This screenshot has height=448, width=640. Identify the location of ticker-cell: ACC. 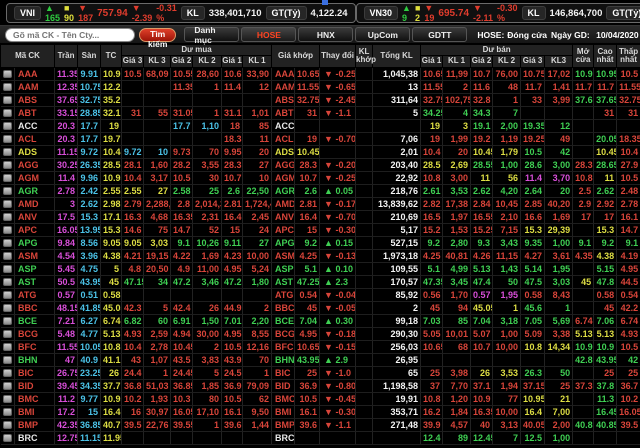
(35, 126).